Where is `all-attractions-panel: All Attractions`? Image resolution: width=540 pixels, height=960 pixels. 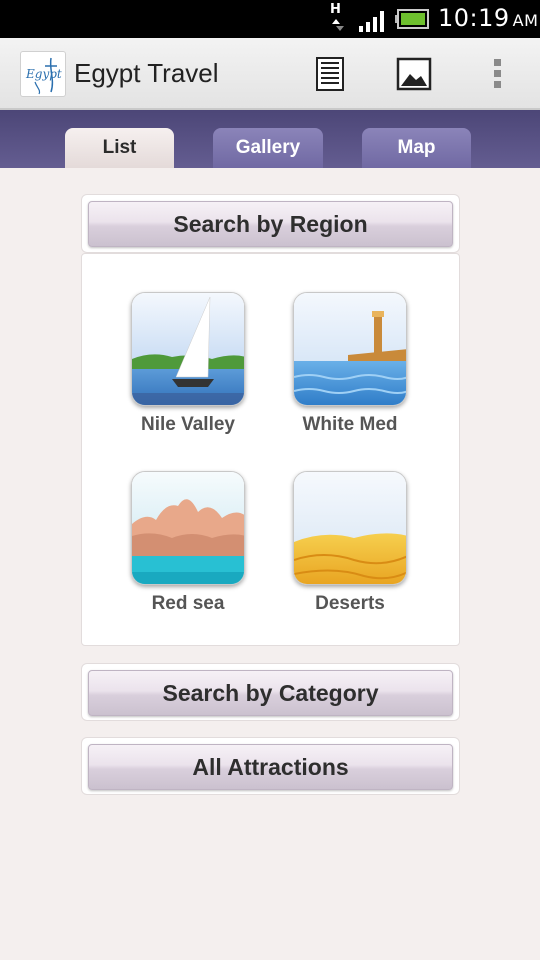 all-attractions-panel: All Attractions is located at coordinates (270, 766).